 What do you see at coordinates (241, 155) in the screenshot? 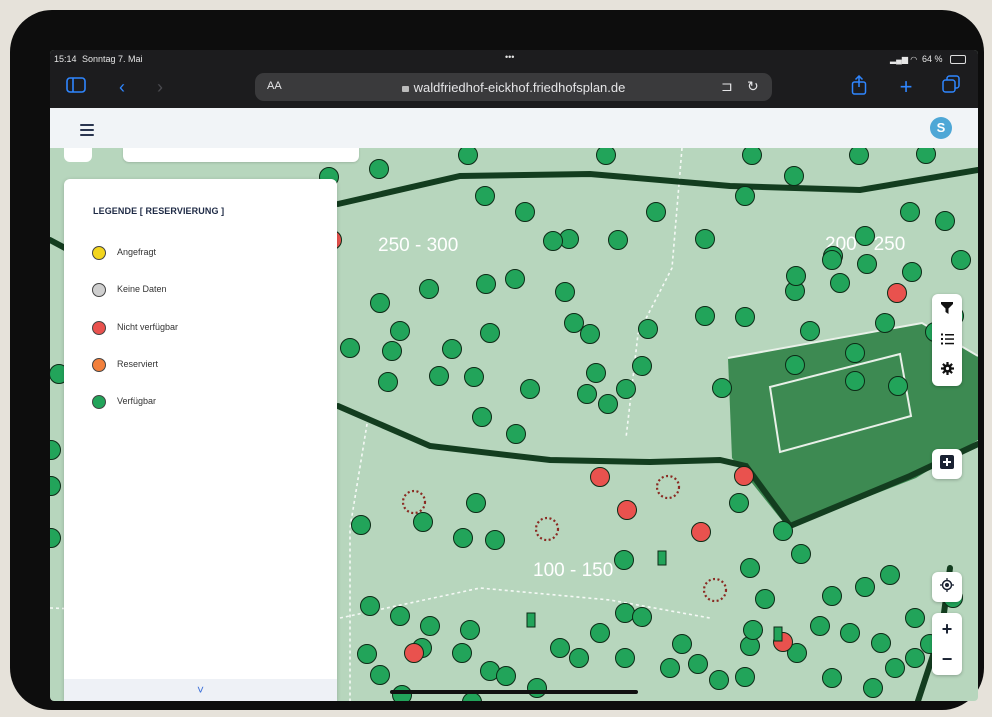
I see `search-input` at bounding box center [241, 155].